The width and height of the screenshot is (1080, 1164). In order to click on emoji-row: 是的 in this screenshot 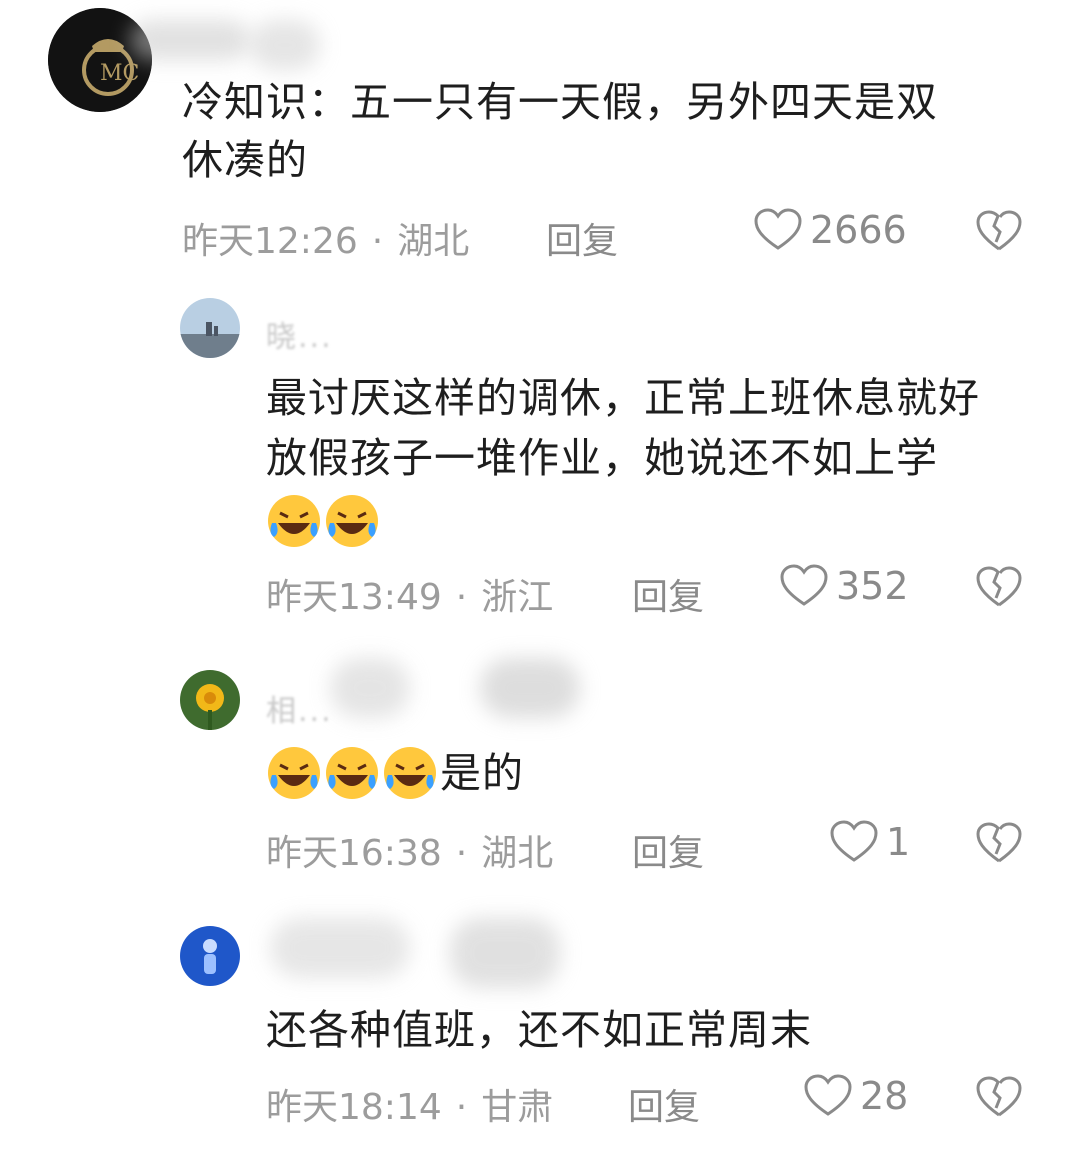, I will do `click(395, 771)`.